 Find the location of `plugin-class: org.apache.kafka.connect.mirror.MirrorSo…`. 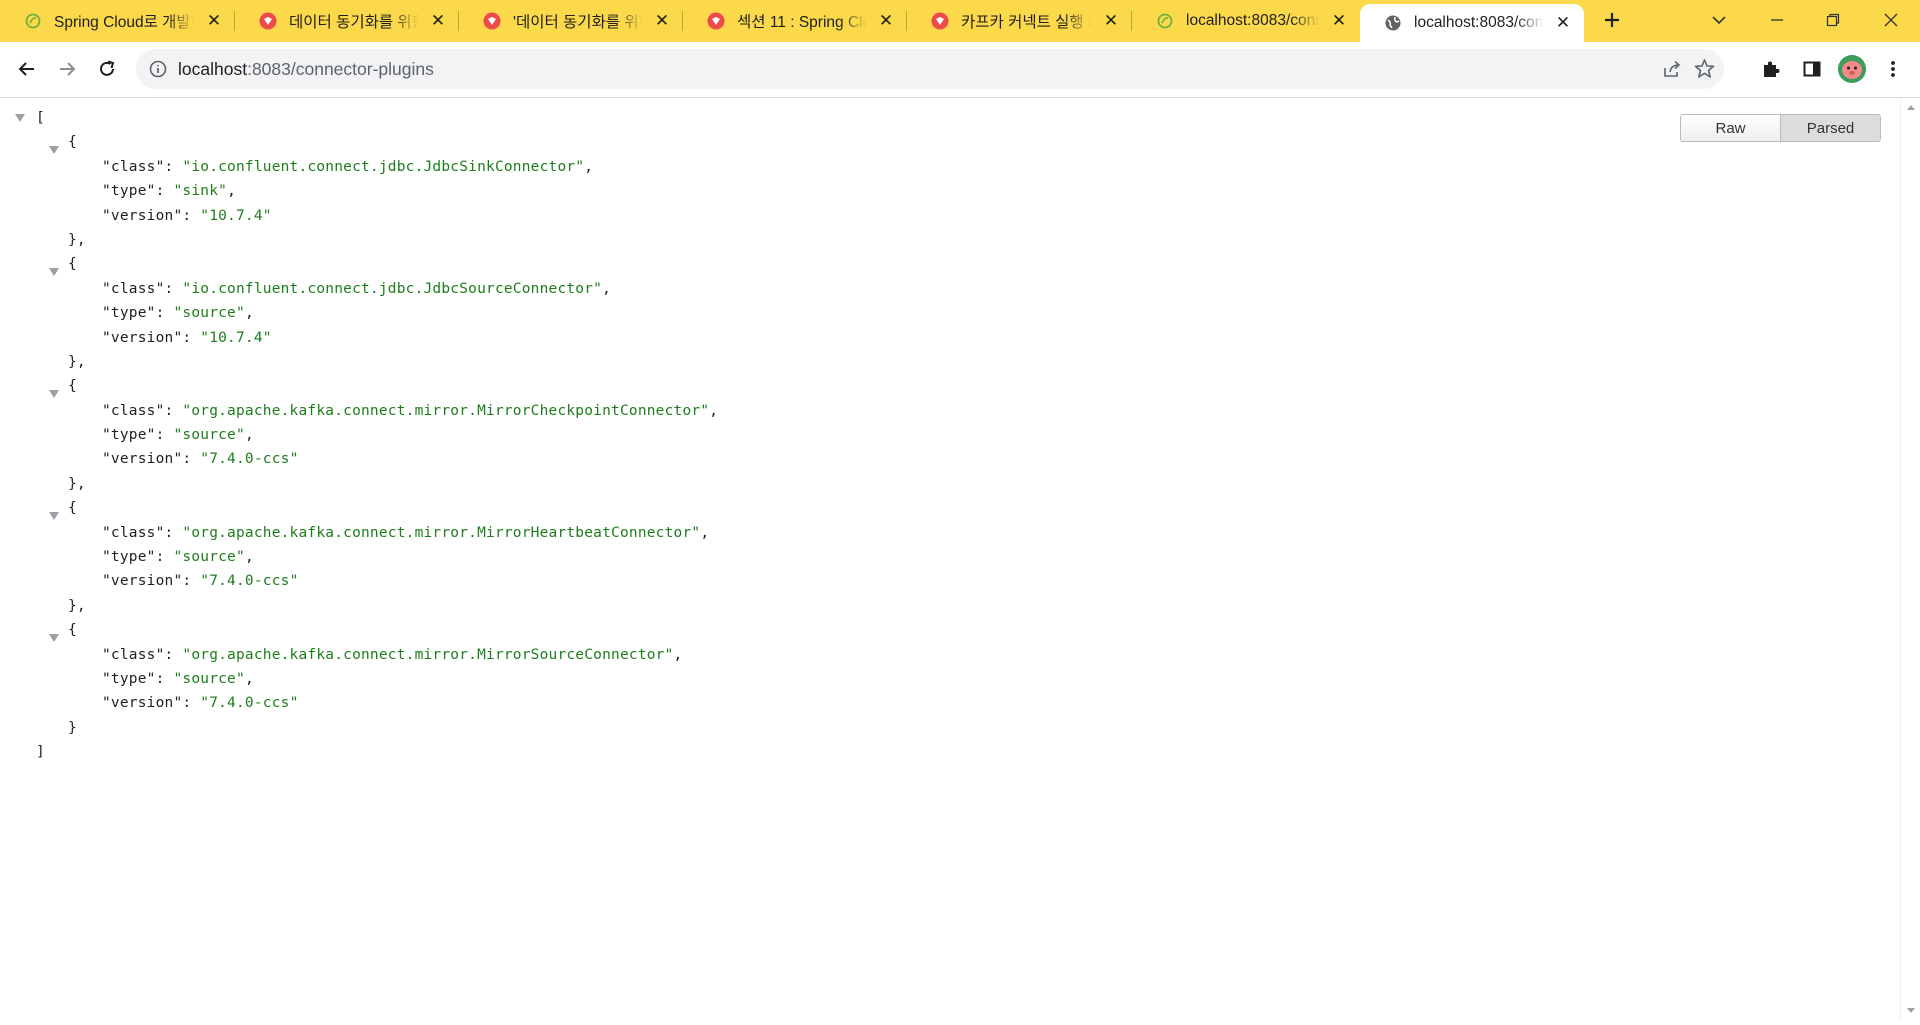

plugin-class: org.apache.kafka.connect.mirror.MirrorSo… is located at coordinates (428, 654).